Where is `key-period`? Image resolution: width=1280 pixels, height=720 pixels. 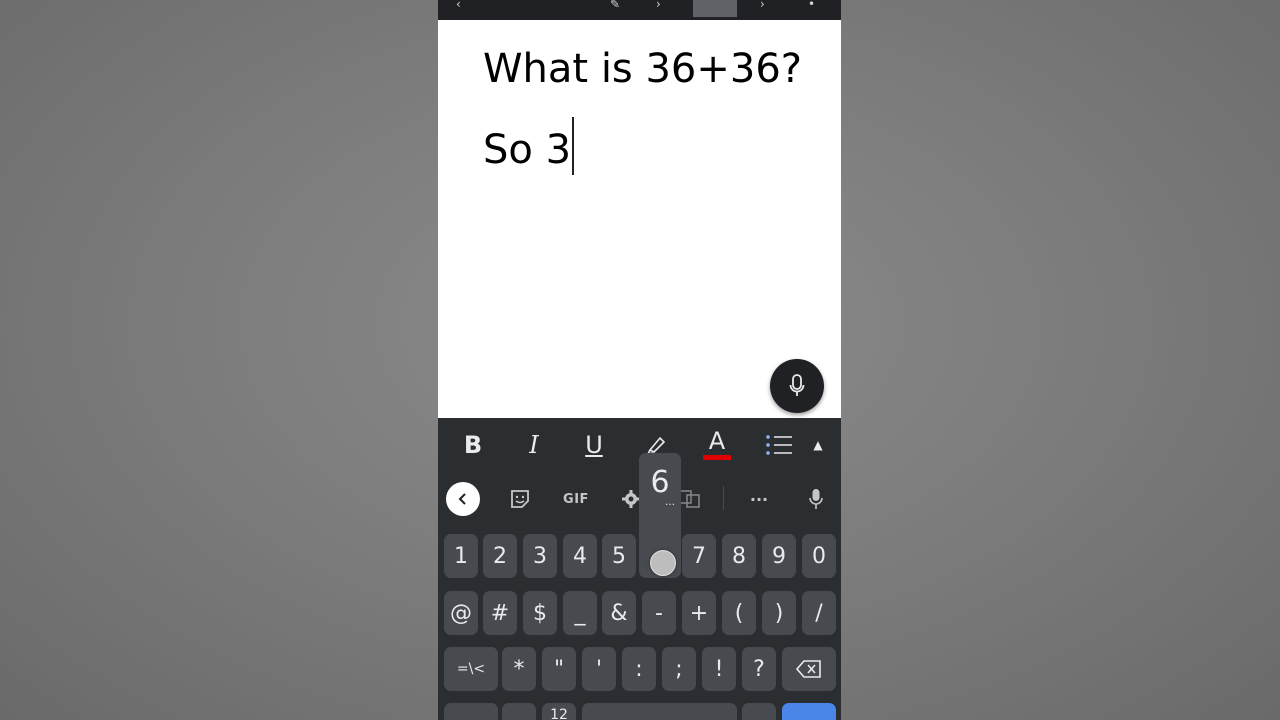 key-period is located at coordinates (759, 711).